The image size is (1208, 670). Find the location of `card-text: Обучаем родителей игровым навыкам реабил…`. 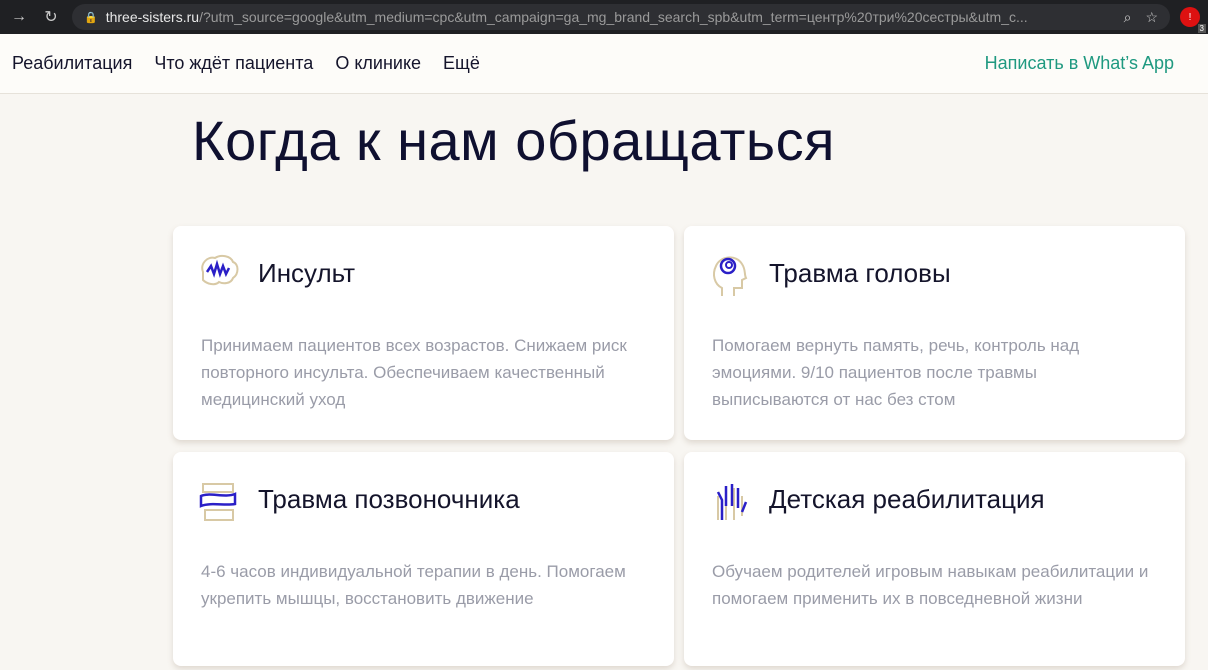

card-text: Обучаем родителей игровым навыкам реабил… is located at coordinates (930, 585).